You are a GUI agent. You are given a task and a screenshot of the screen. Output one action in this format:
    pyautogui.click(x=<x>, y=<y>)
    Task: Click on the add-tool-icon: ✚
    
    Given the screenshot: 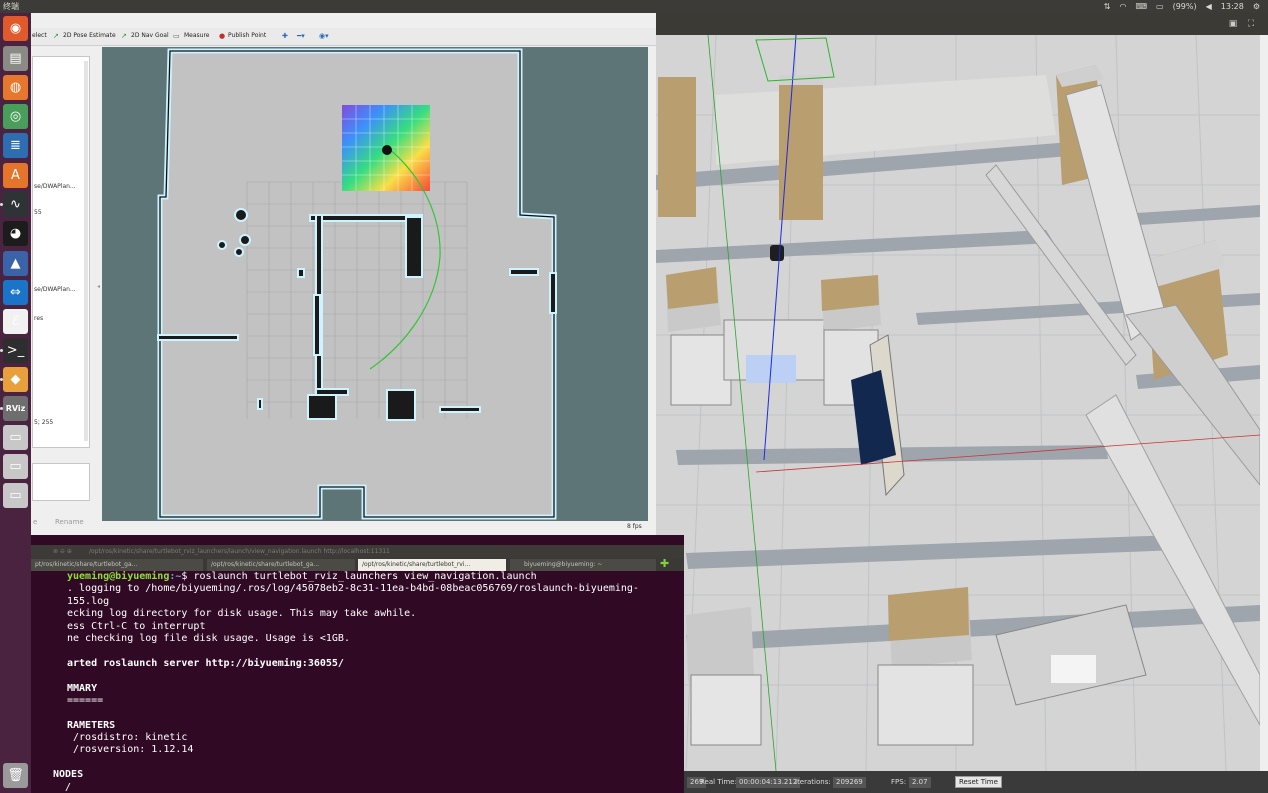 What is the action you would take?
    pyautogui.click(x=285, y=36)
    